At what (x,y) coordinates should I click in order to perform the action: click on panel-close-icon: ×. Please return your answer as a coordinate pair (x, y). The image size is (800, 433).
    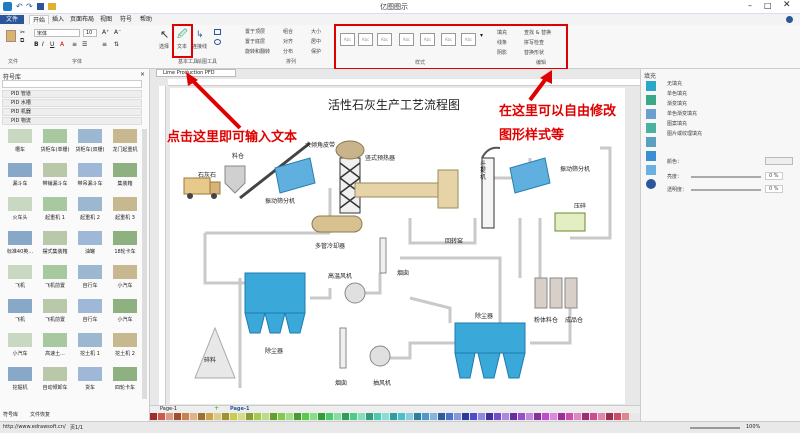
    Looking at the image, I should click on (142, 74).